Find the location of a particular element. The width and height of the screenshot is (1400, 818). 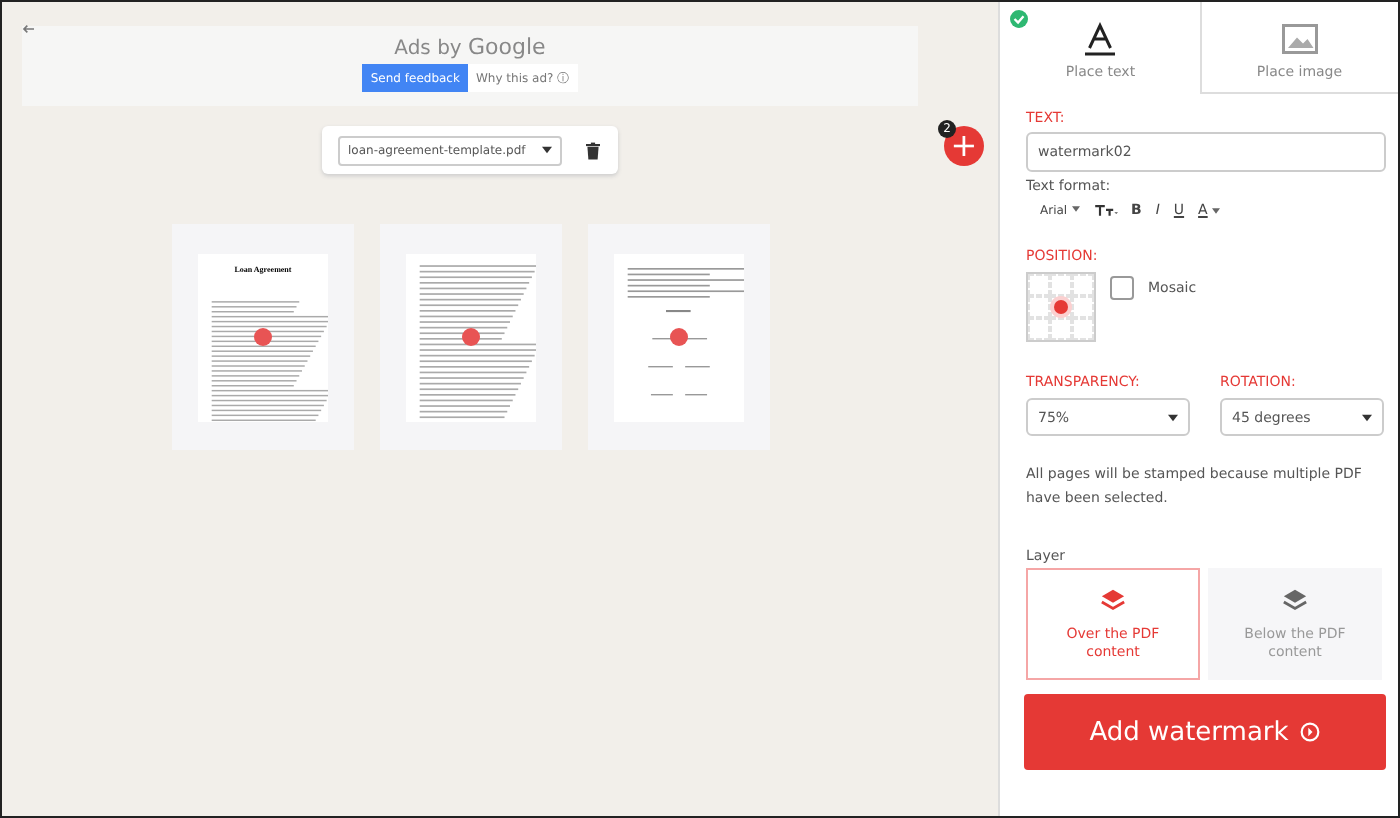

ad-brand: Google is located at coordinates (507, 47).